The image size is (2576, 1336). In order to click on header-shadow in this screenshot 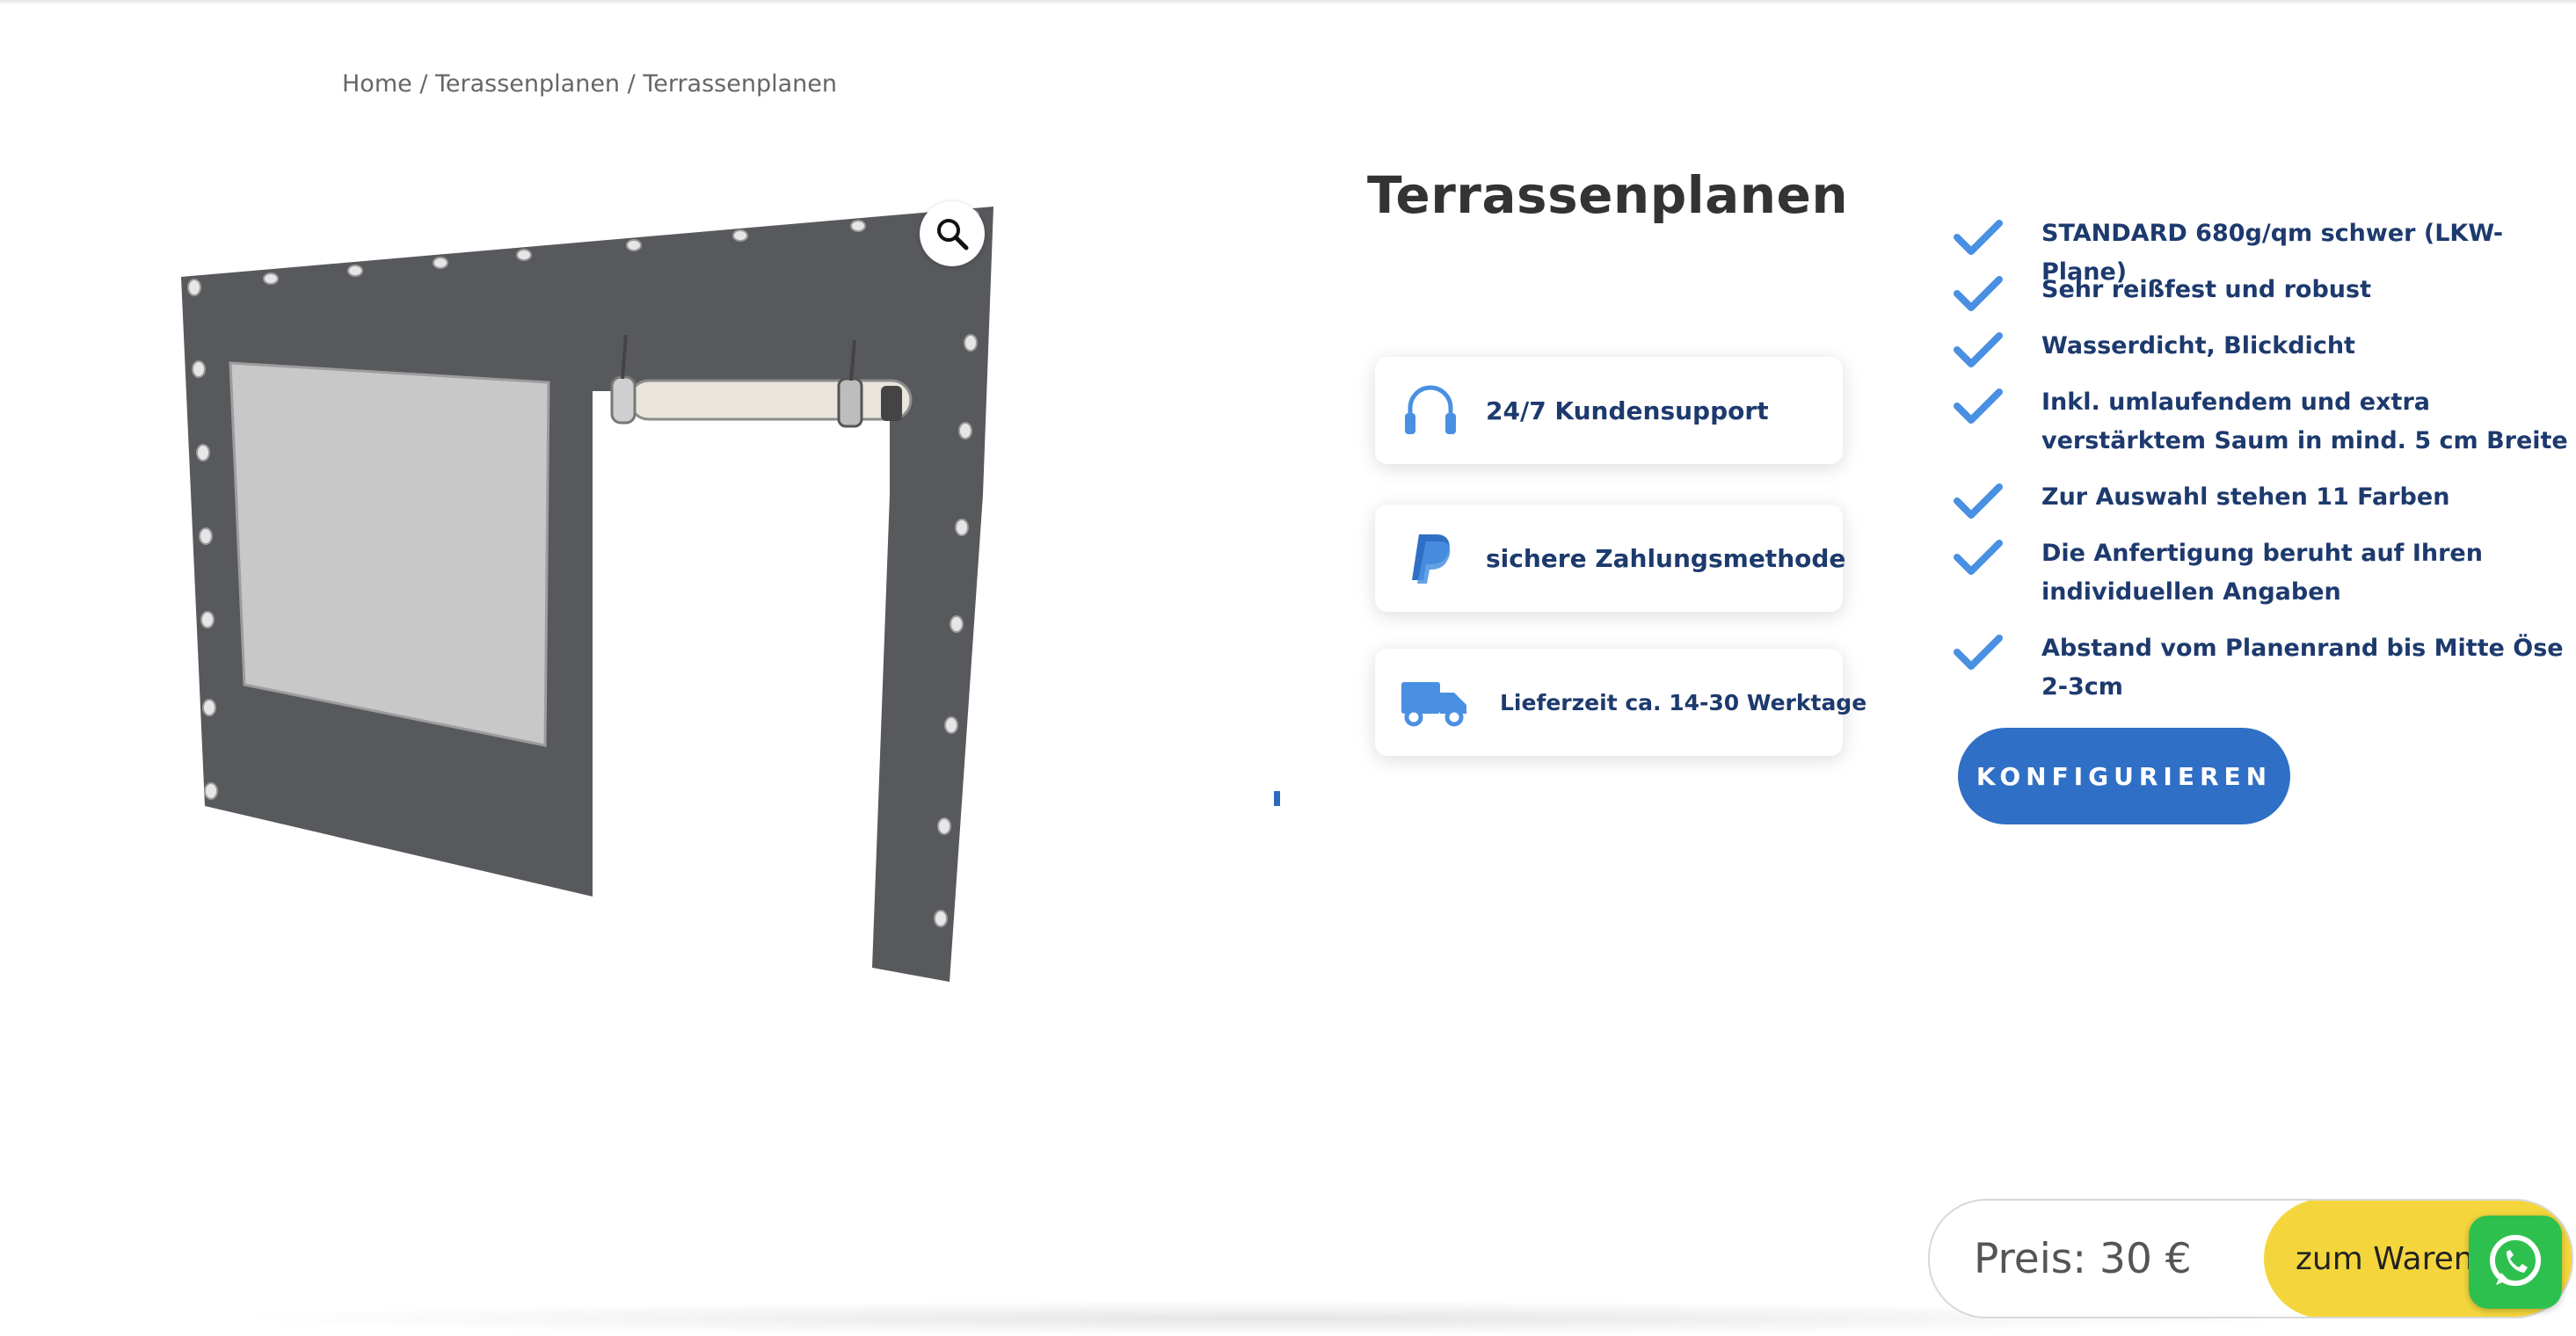, I will do `click(1288, 2)`.